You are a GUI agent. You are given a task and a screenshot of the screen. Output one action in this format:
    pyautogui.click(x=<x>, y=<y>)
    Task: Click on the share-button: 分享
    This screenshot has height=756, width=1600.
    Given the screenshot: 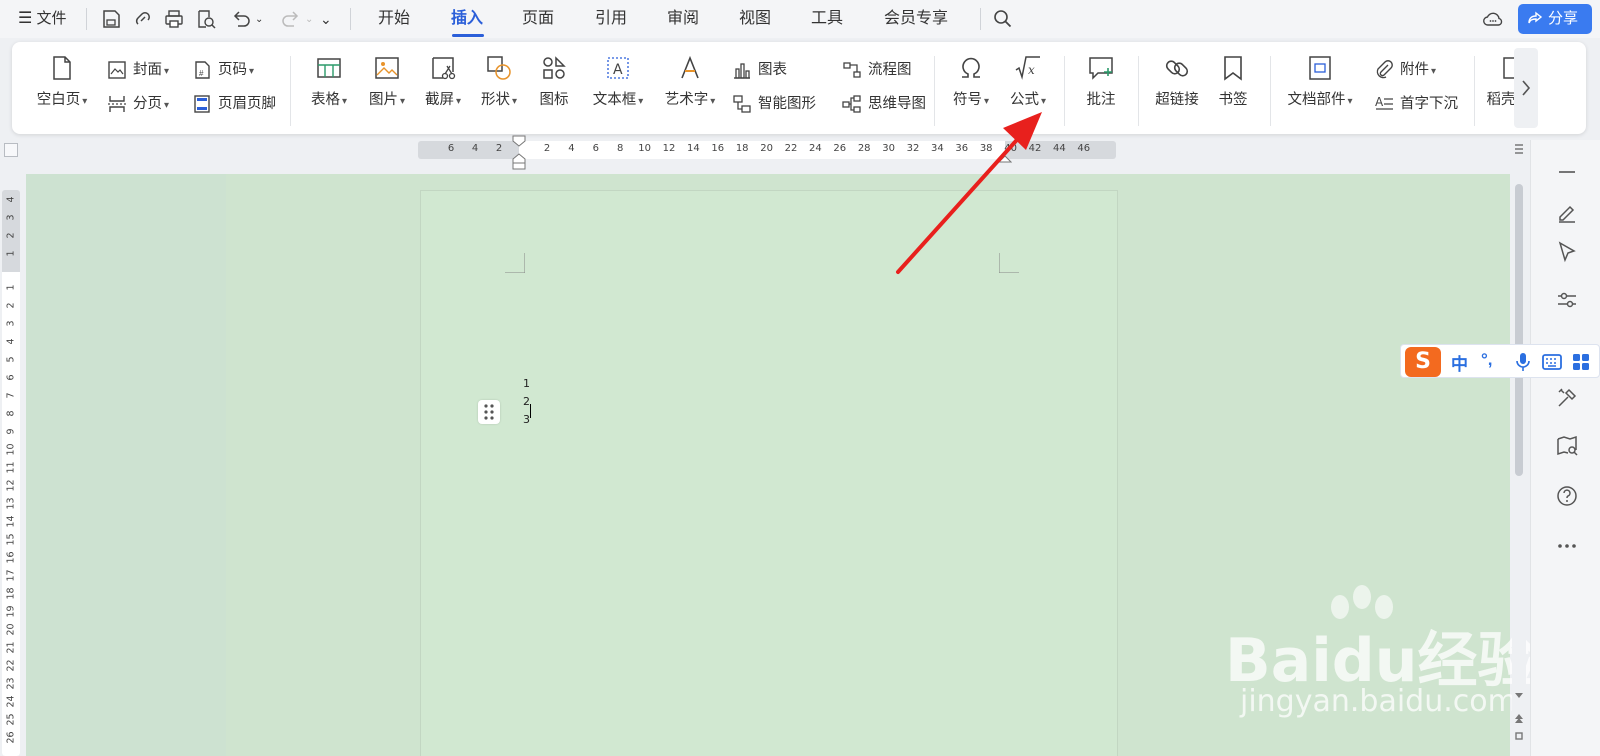 What is the action you would take?
    pyautogui.click(x=1555, y=19)
    